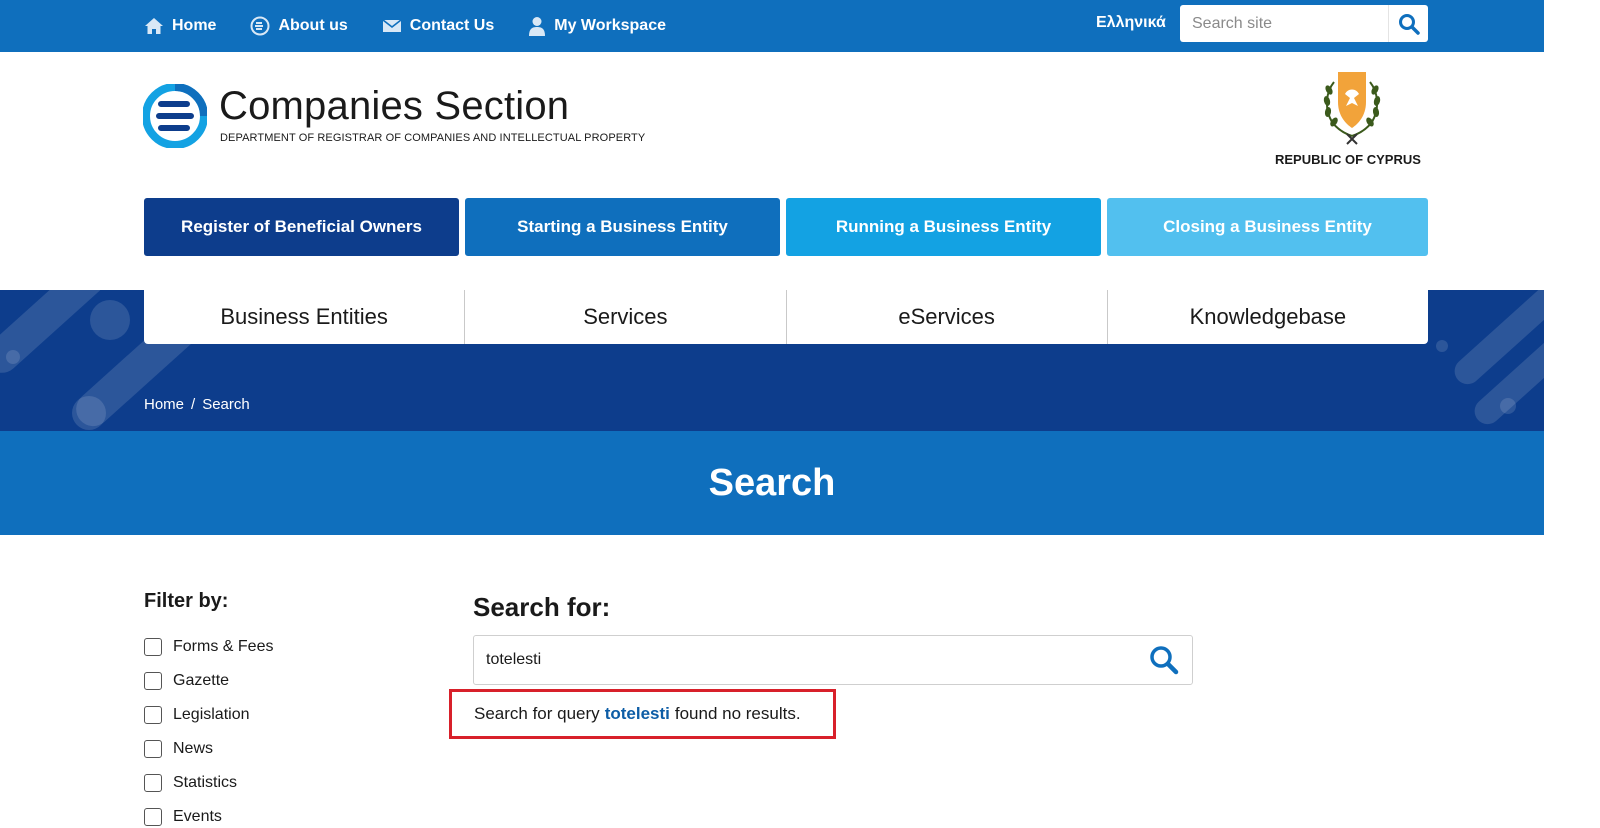 This screenshot has height=828, width=1600. I want to click on filter-label: Events, so click(197, 816).